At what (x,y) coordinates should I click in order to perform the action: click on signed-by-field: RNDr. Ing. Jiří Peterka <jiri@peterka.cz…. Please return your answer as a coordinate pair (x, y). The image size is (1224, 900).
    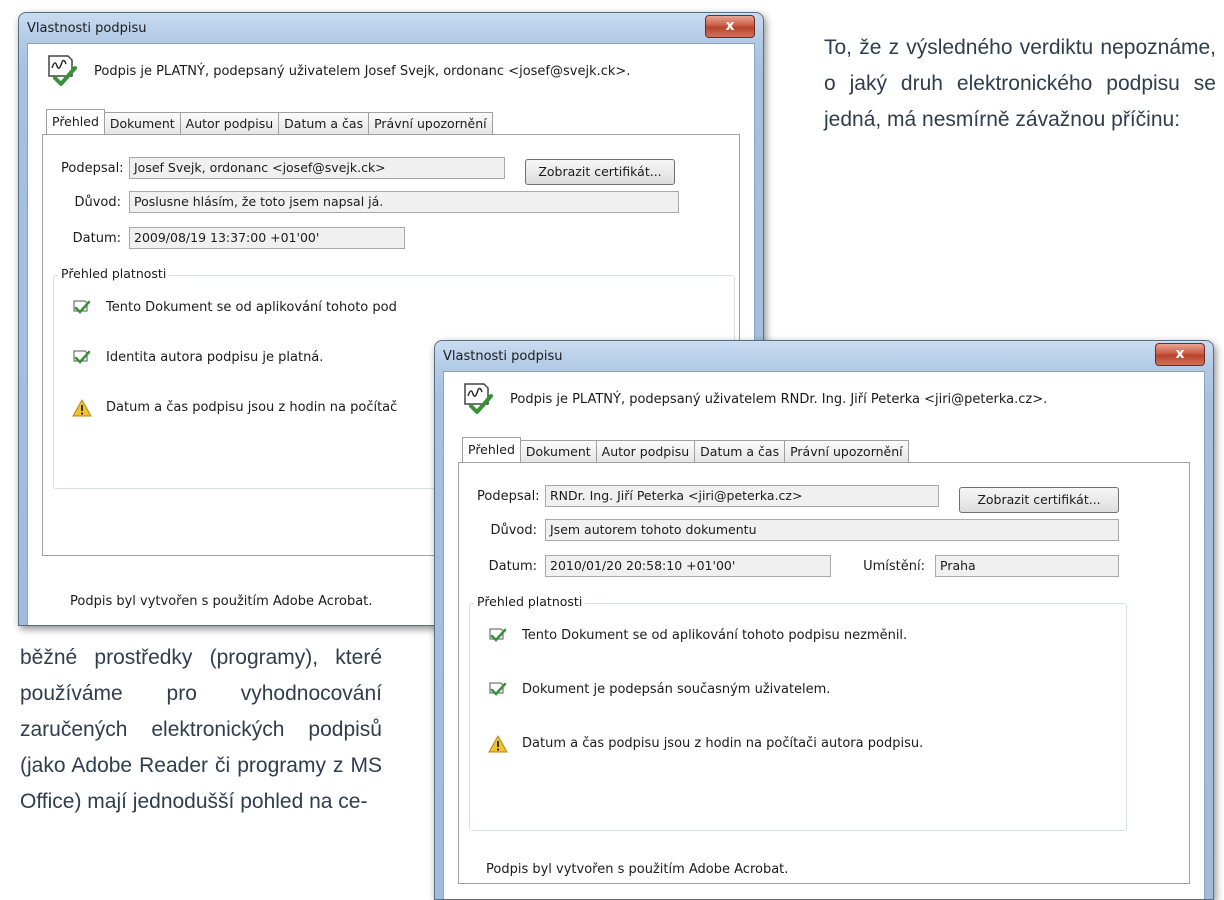
    Looking at the image, I should click on (742, 496).